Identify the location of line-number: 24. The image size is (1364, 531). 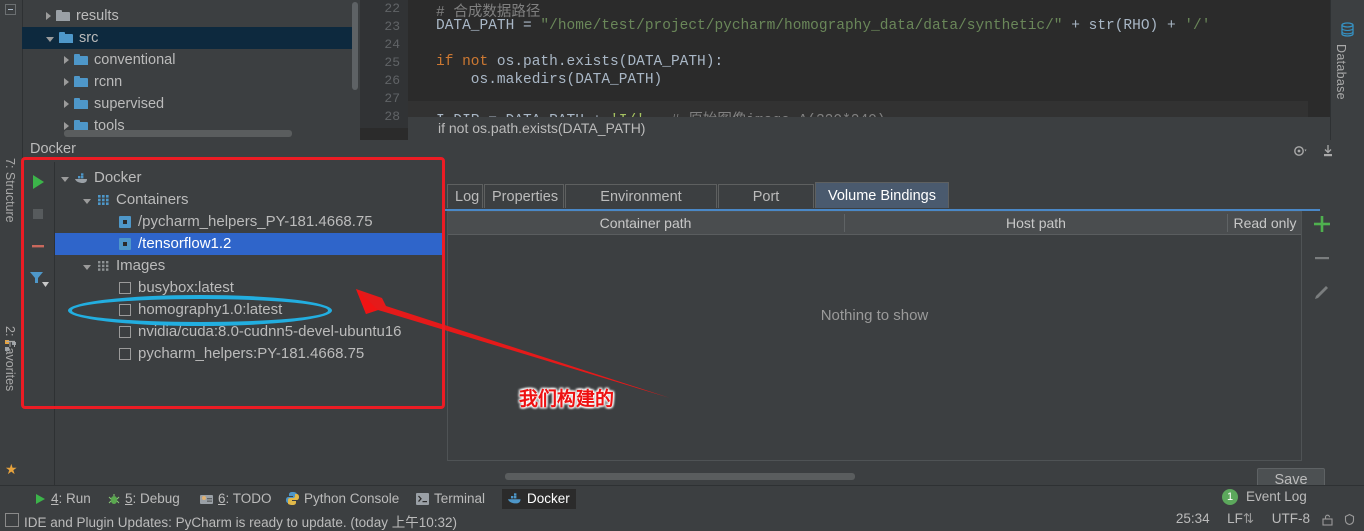
(392, 44).